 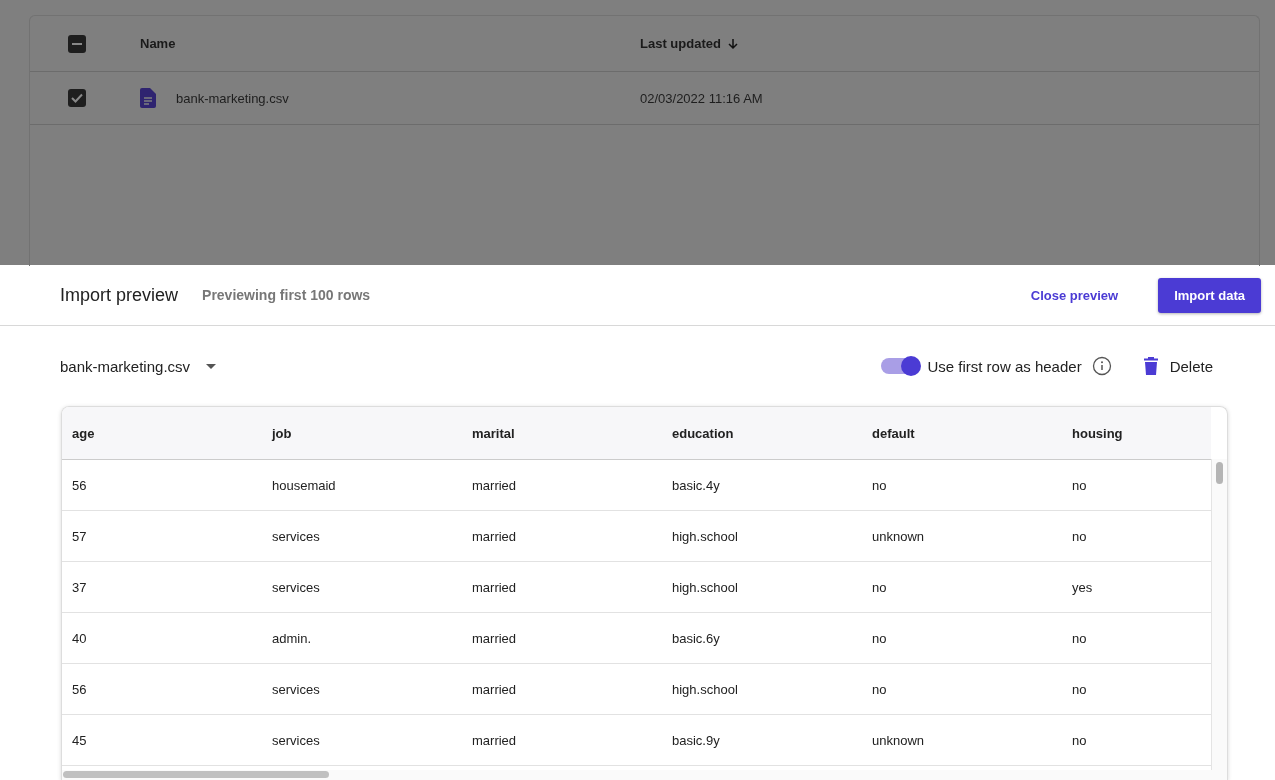 I want to click on file-name: bank-marketing.csv, so click(x=232, y=98).